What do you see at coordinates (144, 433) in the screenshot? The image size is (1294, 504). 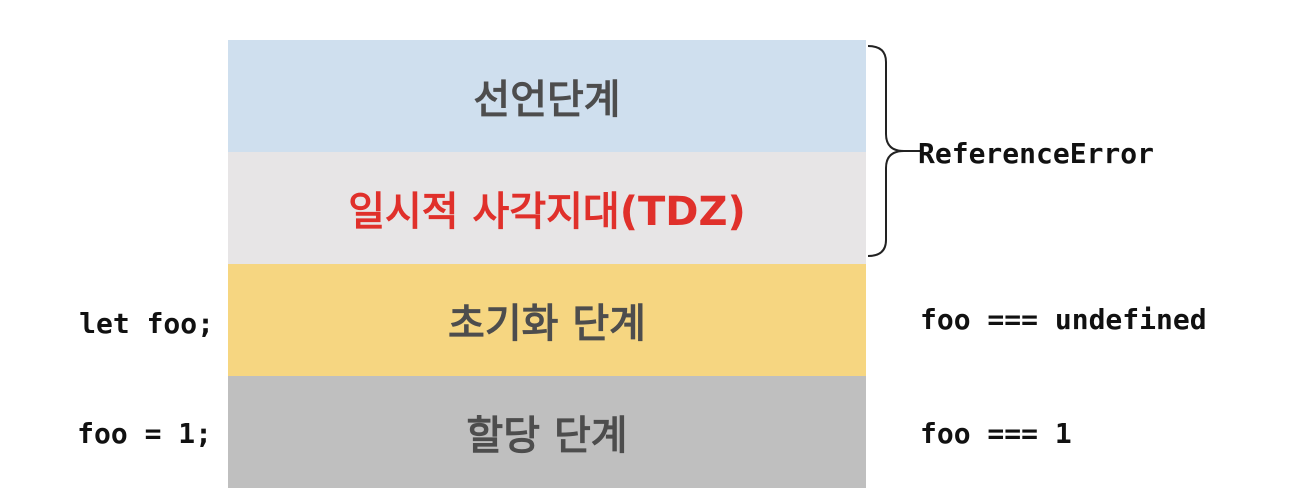 I see `assignment-code: foo = 1;` at bounding box center [144, 433].